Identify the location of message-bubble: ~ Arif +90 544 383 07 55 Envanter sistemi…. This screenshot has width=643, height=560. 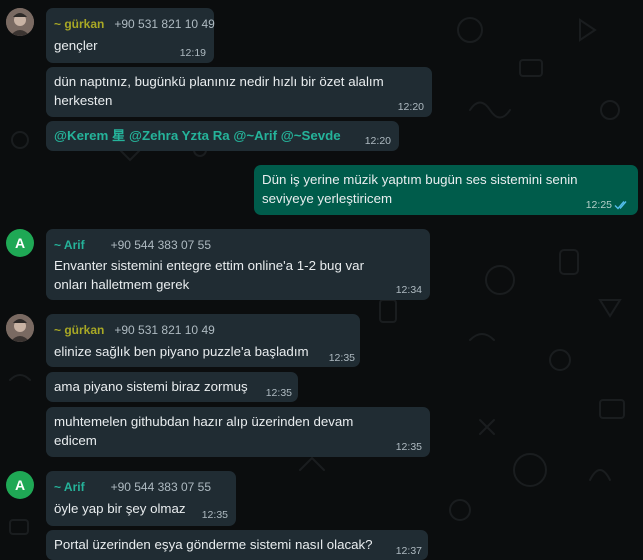
(238, 264).